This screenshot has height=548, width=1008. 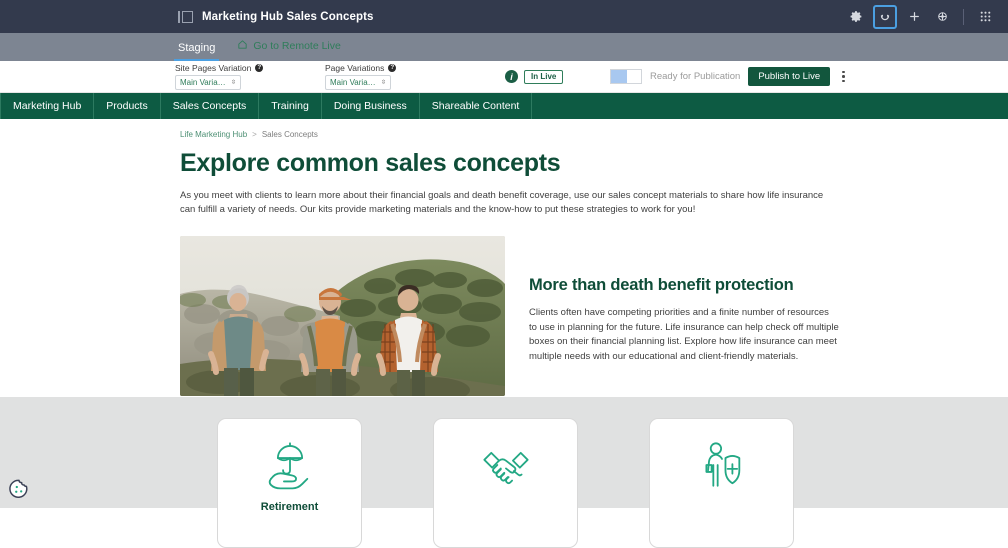 I want to click on hero-image, so click(x=342, y=316).